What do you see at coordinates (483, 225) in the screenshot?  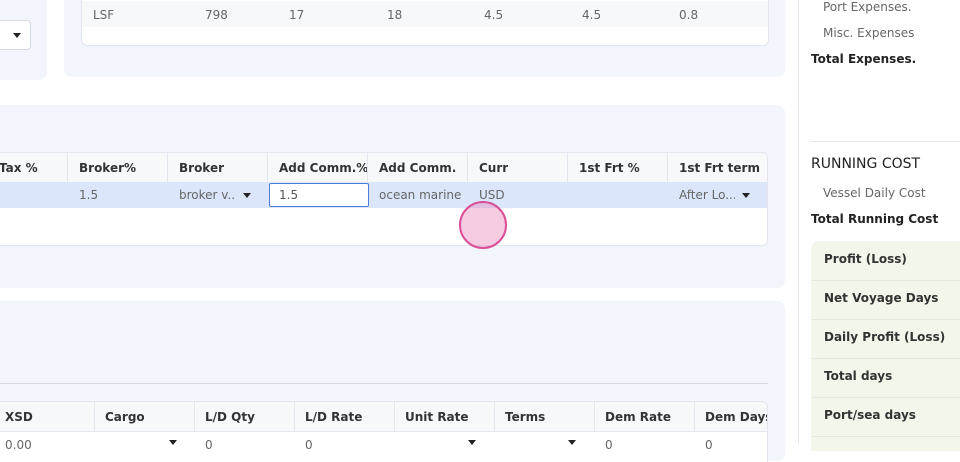 I see `click-indicator` at bounding box center [483, 225].